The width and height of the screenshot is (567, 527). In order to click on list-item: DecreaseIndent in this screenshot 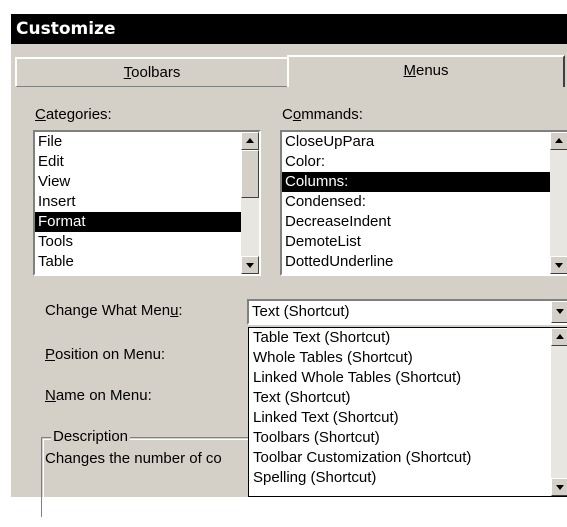, I will do `click(424, 222)`.